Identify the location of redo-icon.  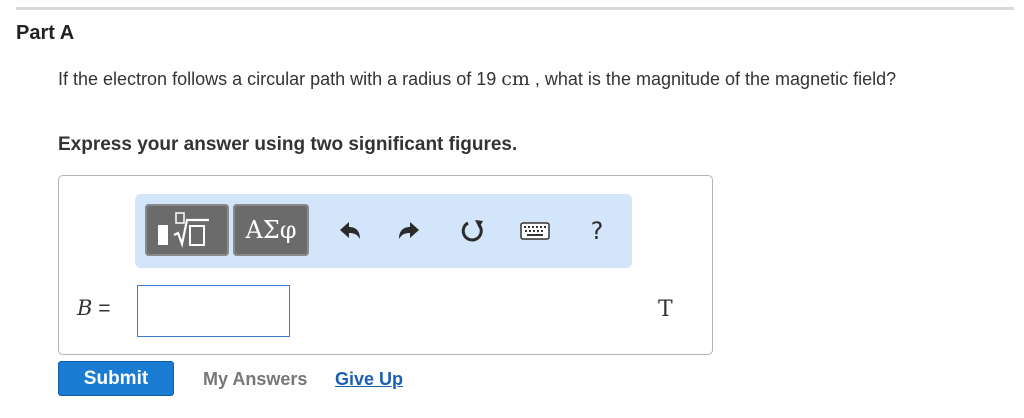
(409, 231).